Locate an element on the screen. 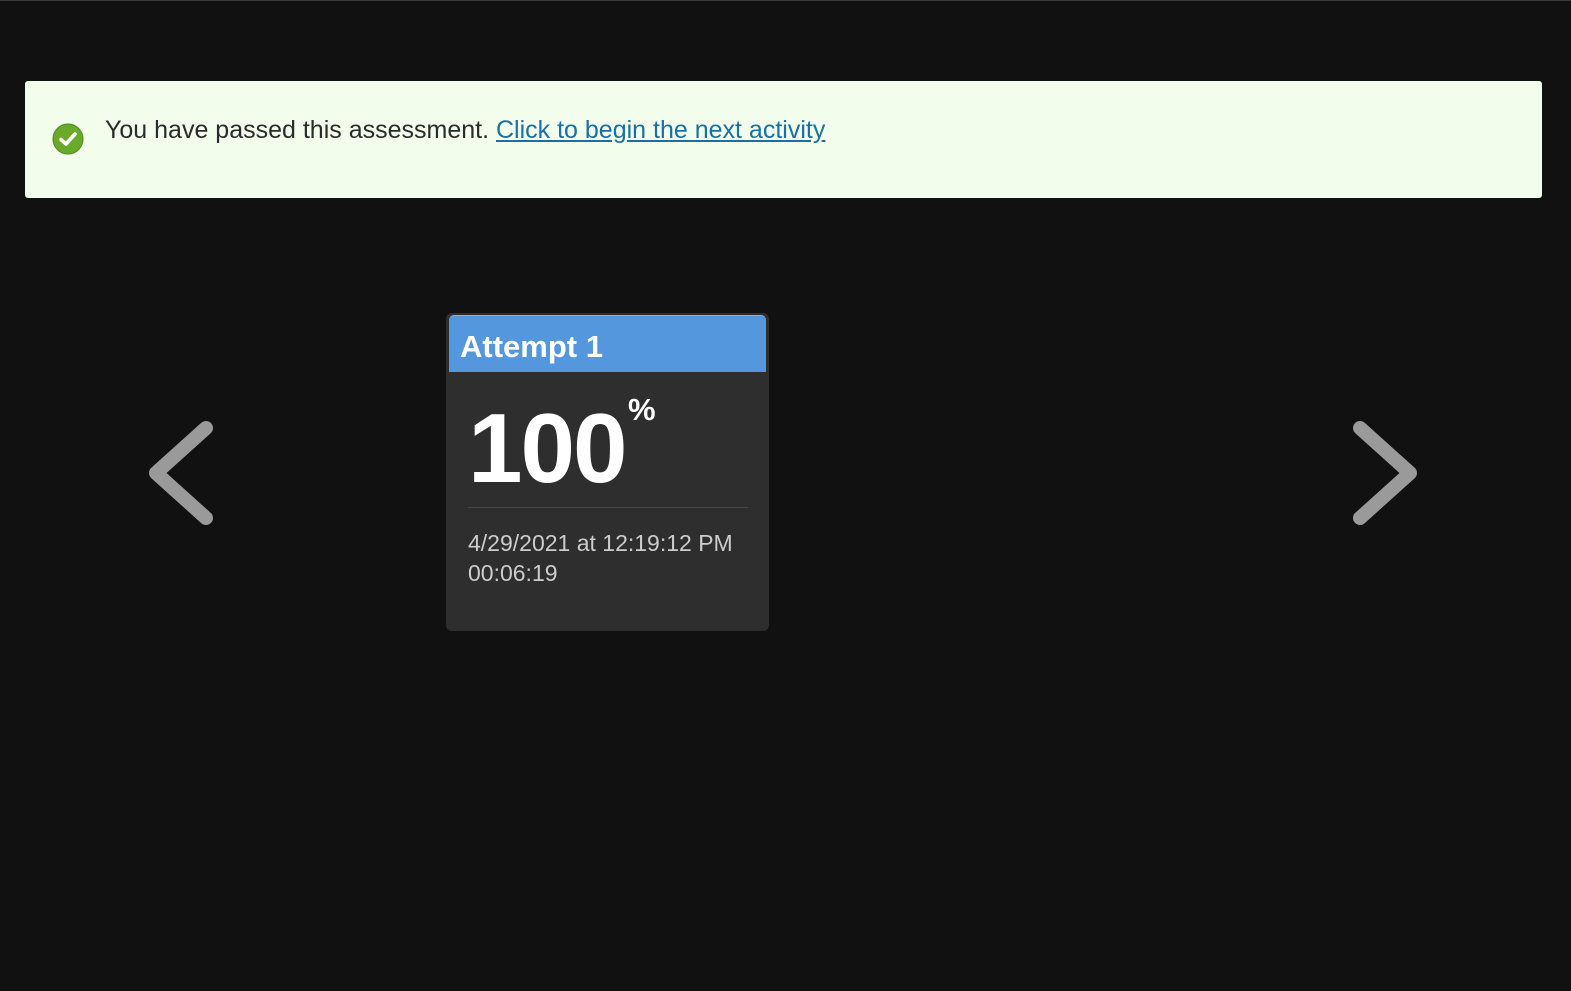 The height and width of the screenshot is (991, 1571). banner-message: You have passed this assessment. is located at coordinates (297, 130).